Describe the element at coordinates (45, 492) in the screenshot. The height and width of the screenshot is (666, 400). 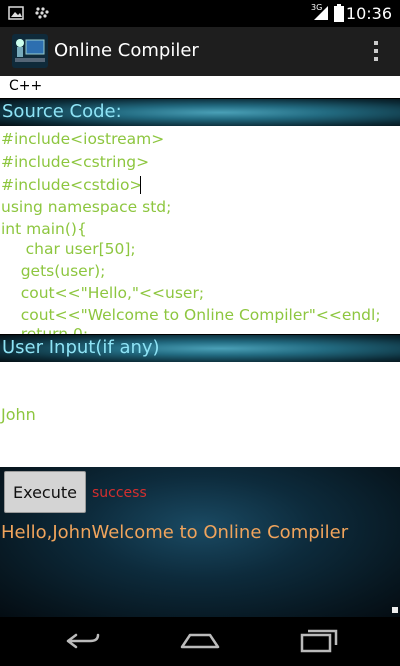
I see `execute-button: Execute` at that location.